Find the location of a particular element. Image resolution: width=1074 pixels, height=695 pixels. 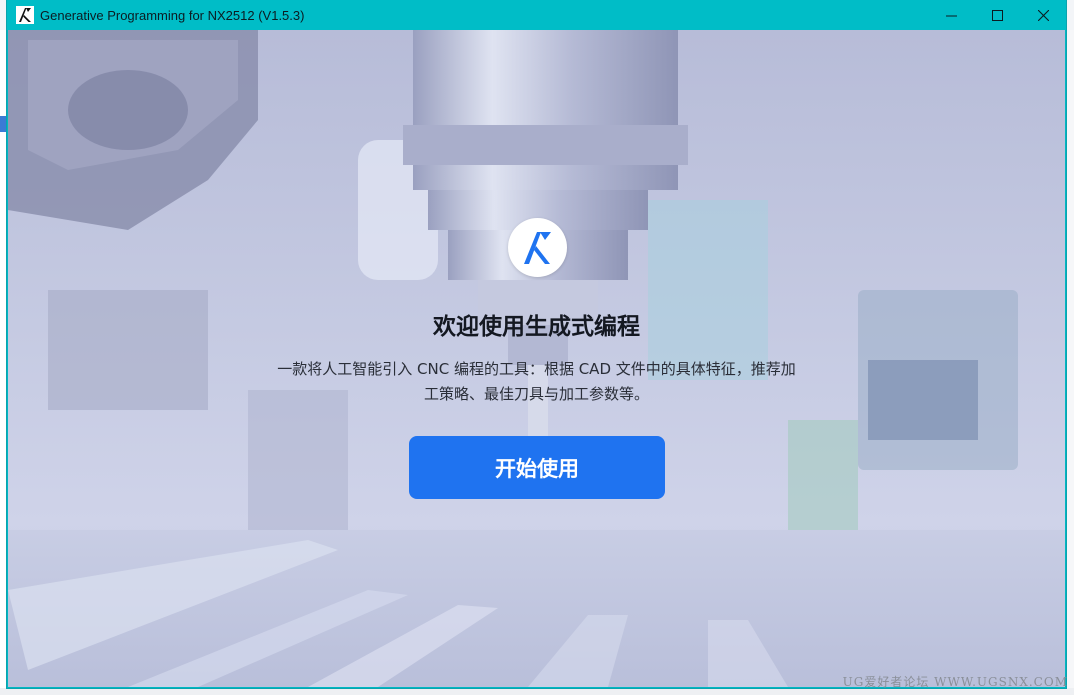

background-right-panel is located at coordinates (1069, 362).